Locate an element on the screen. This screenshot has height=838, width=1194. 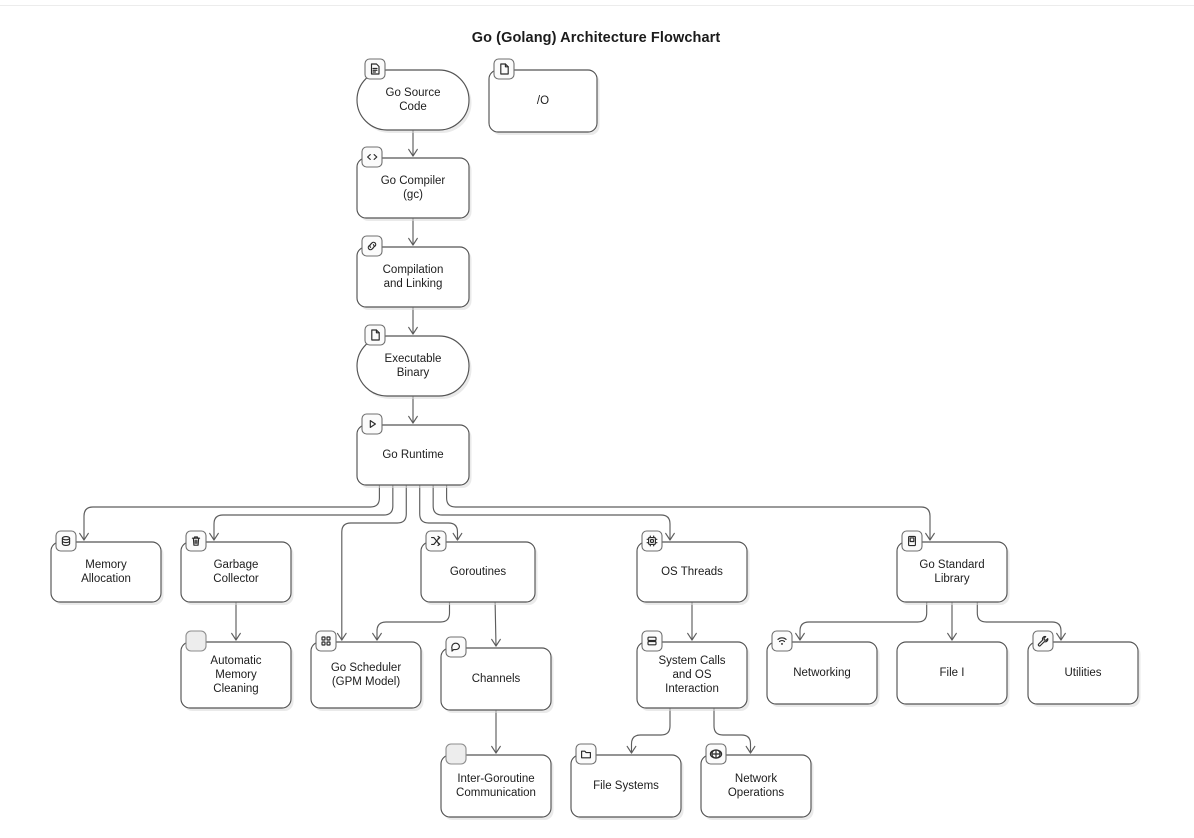
link-icon is located at coordinates (372, 246).